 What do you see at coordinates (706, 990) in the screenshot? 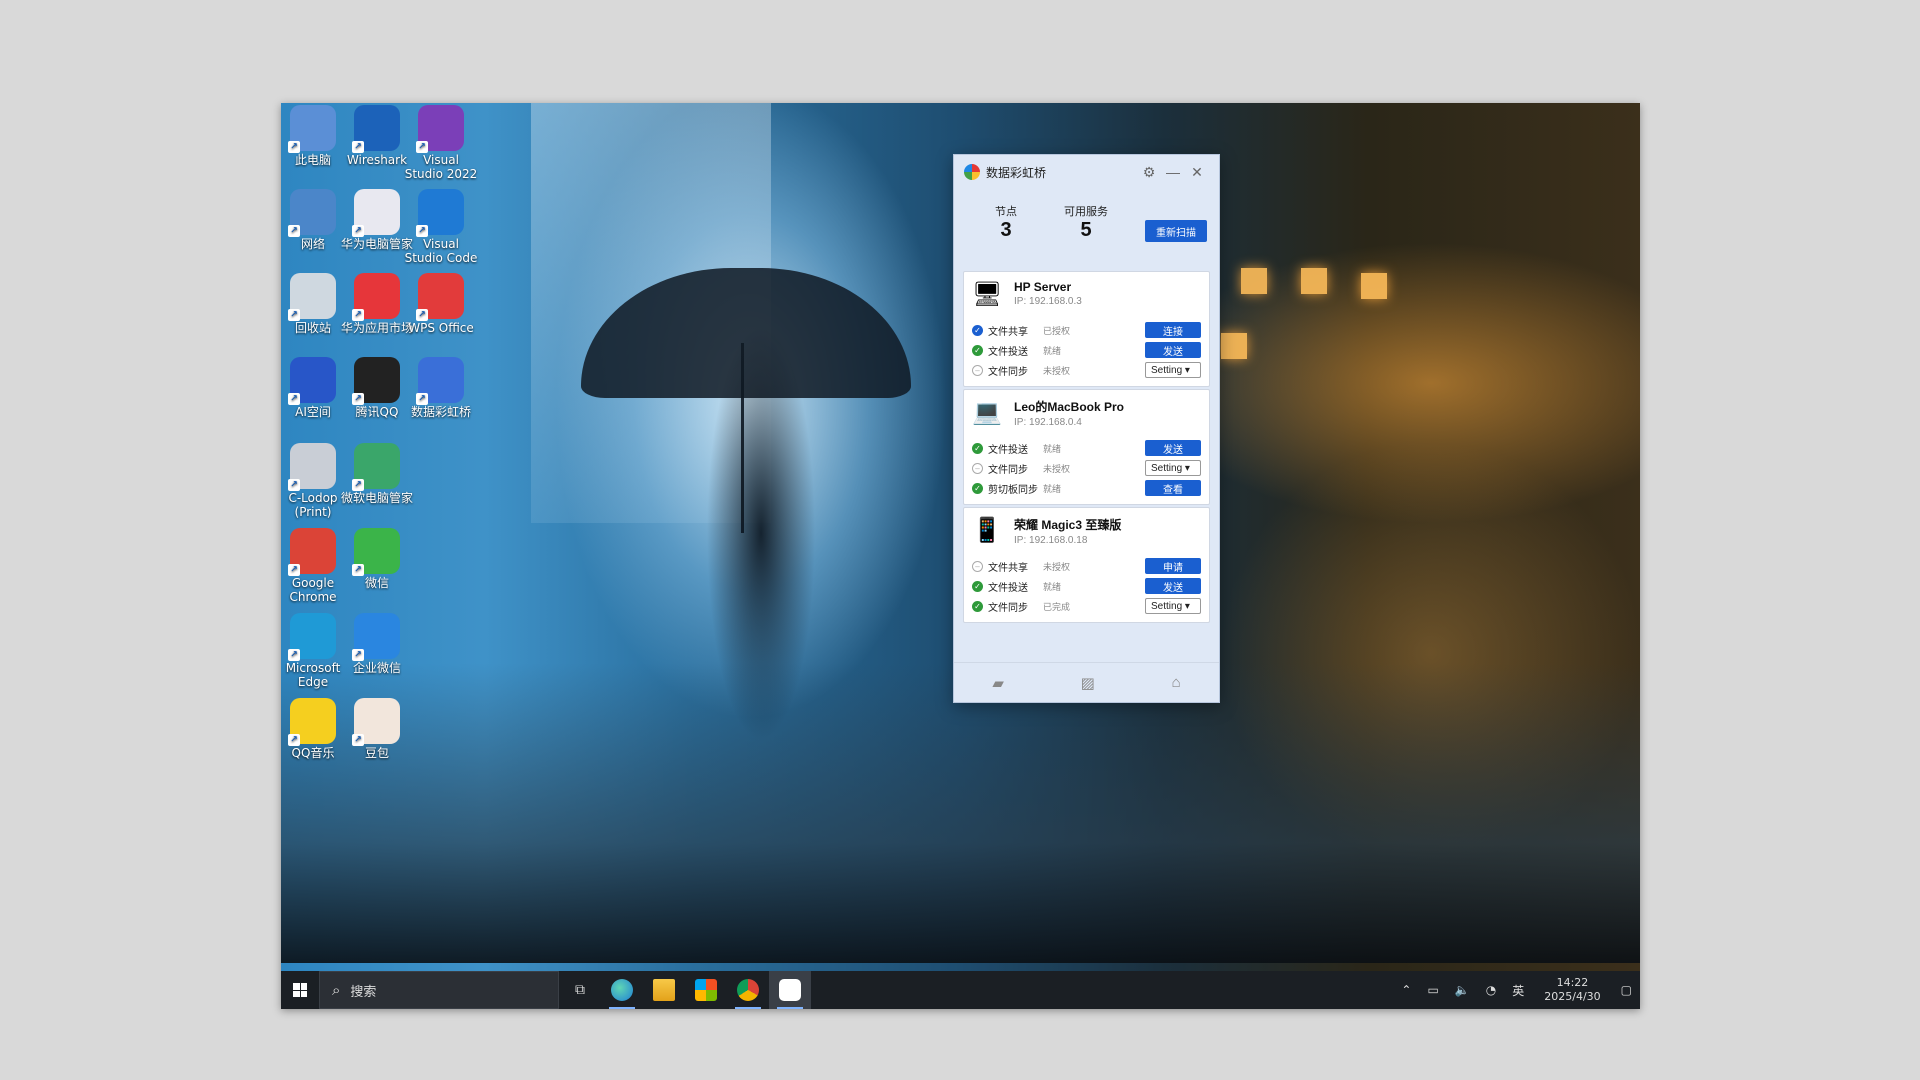
I see `taskbar-store` at bounding box center [706, 990].